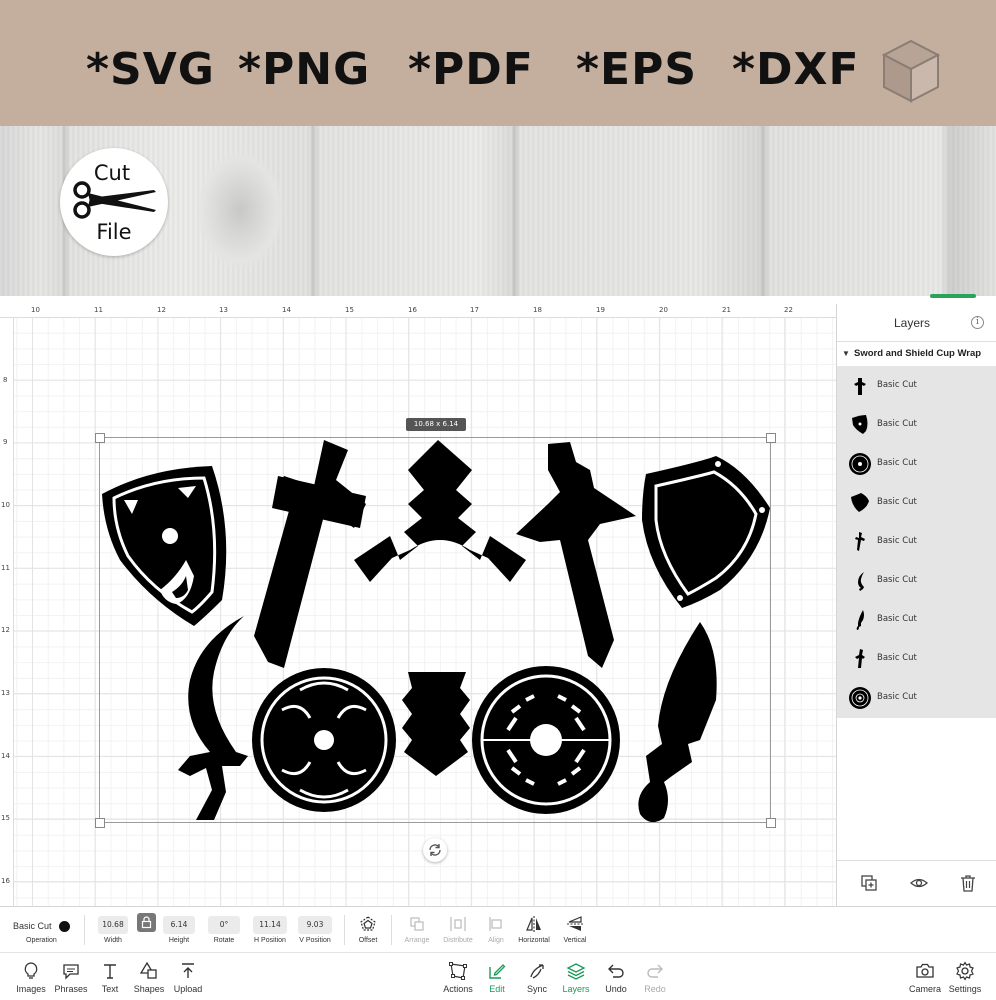 The image size is (996, 1000). What do you see at coordinates (188, 989) in the screenshot?
I see `nav-upload-label: Upload` at bounding box center [188, 989].